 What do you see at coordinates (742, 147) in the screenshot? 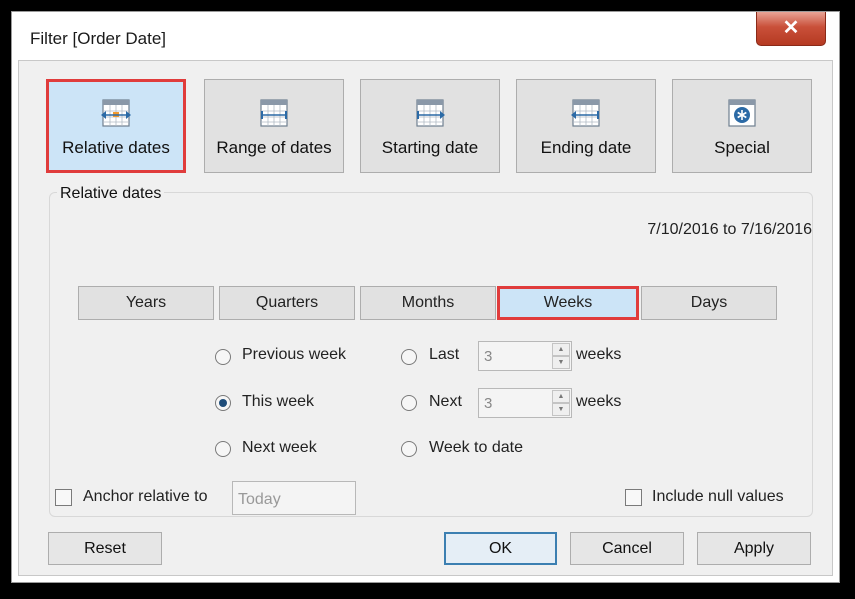
I see `special-label: Special` at bounding box center [742, 147].